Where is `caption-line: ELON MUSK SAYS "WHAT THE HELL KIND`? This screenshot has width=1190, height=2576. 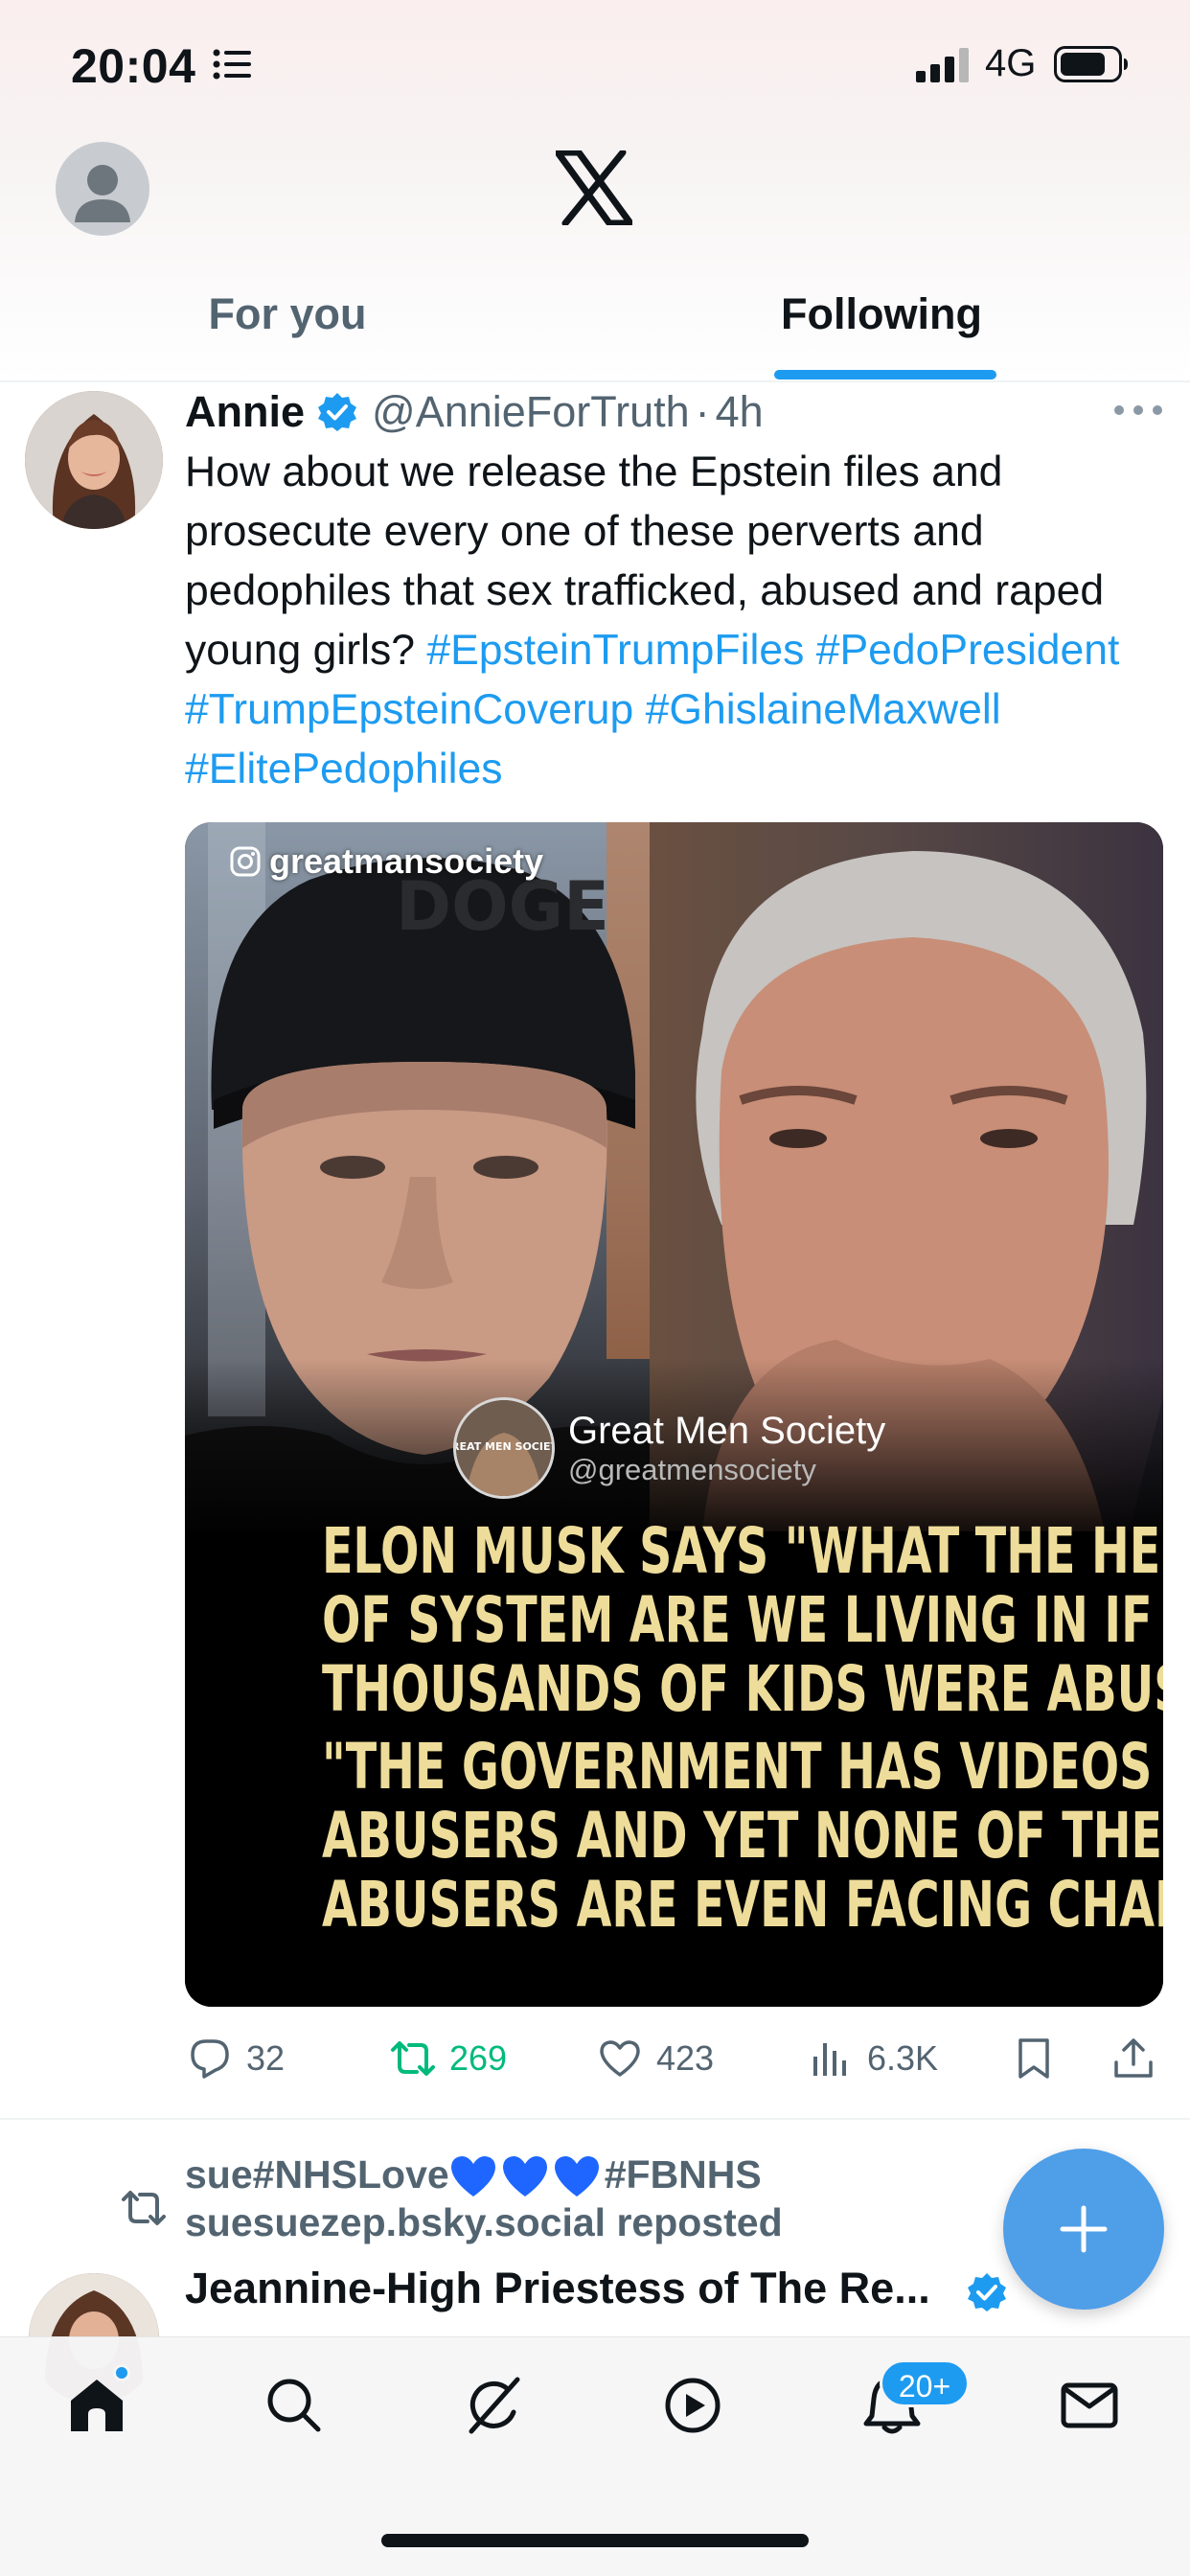
caption-line: ELON MUSK SAYS "WHAT THE HELL KIND is located at coordinates (742, 1551).